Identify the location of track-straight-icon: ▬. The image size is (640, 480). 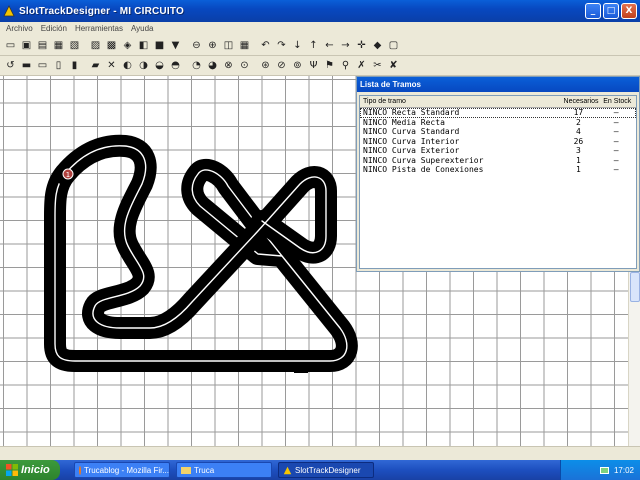
(26, 65).